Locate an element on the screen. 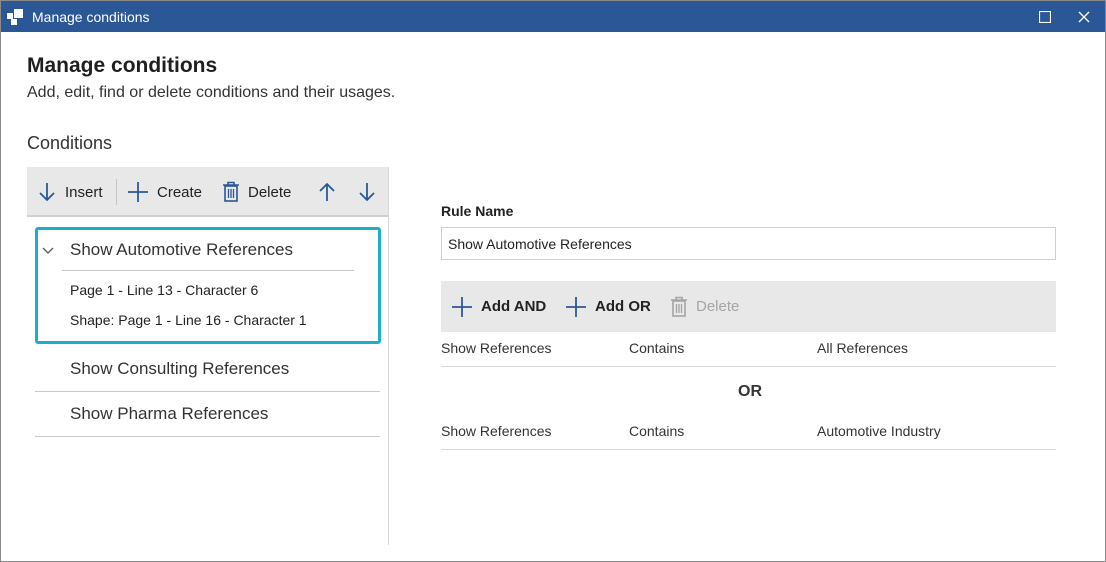 This screenshot has width=1106, height=562. arrow-up-icon is located at coordinates (327, 191).